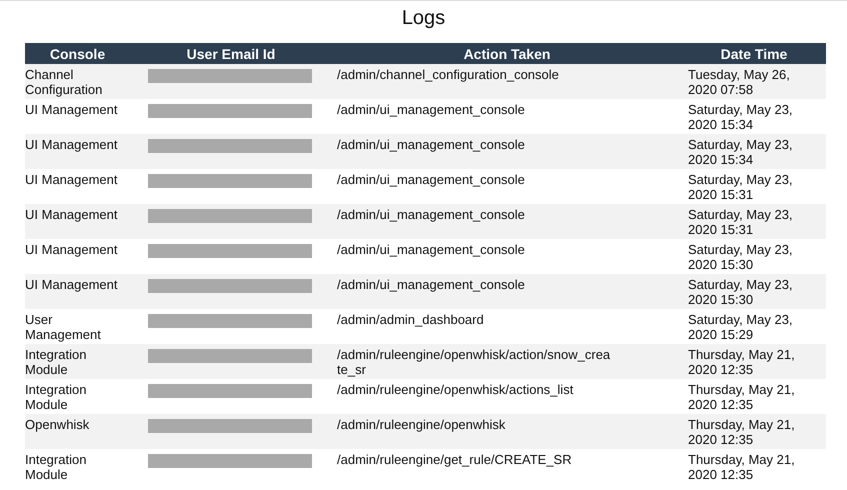  Describe the element at coordinates (455, 389) in the screenshot. I see `table-cell-text: /admin/ruleengine/openwhisk/actions_list` at that location.